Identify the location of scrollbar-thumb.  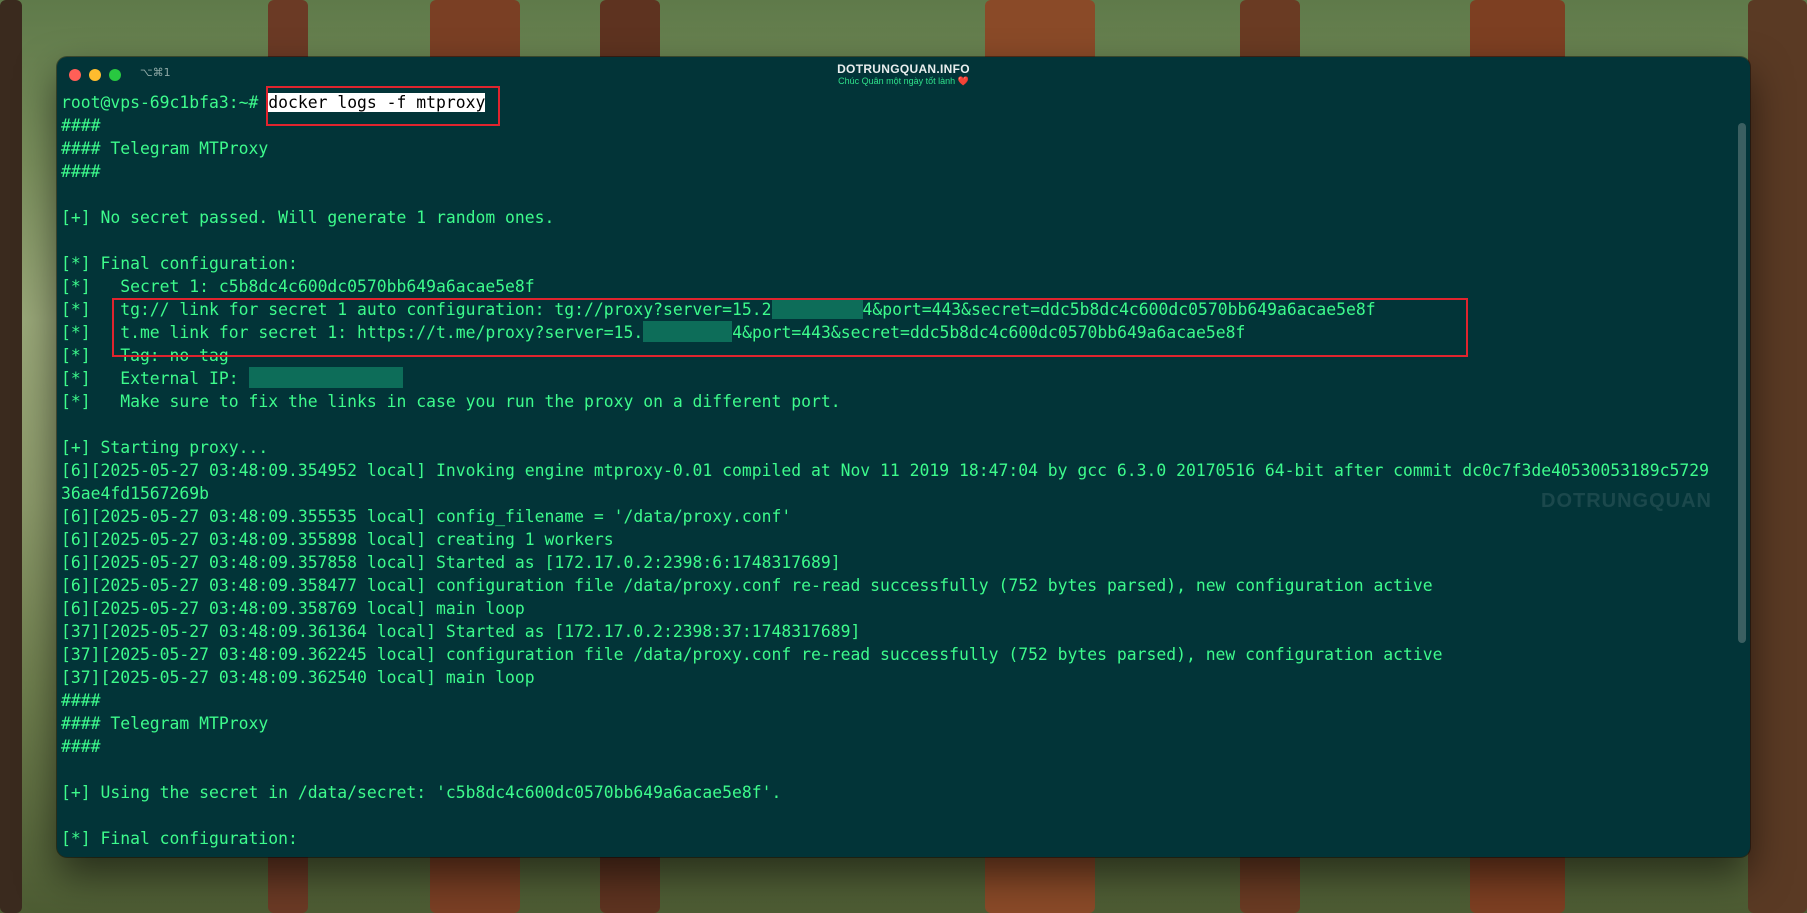
(1742, 383).